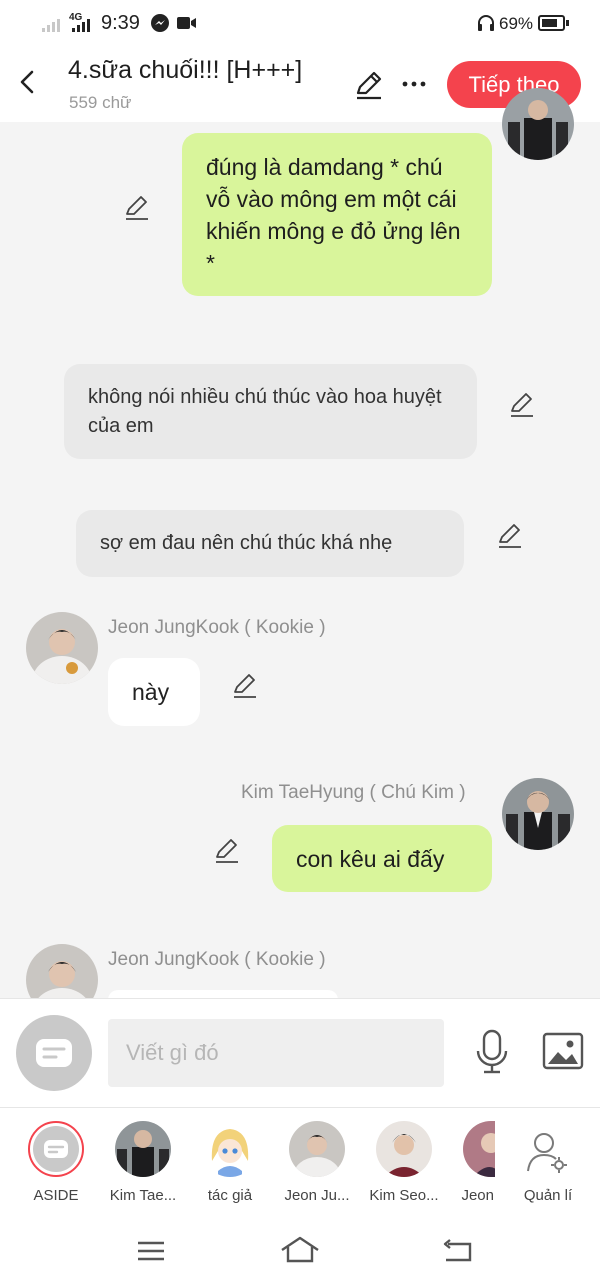 The width and height of the screenshot is (600, 1287). Describe the element at coordinates (56, 1195) in the screenshot. I see `character-label: ASIDE` at that location.